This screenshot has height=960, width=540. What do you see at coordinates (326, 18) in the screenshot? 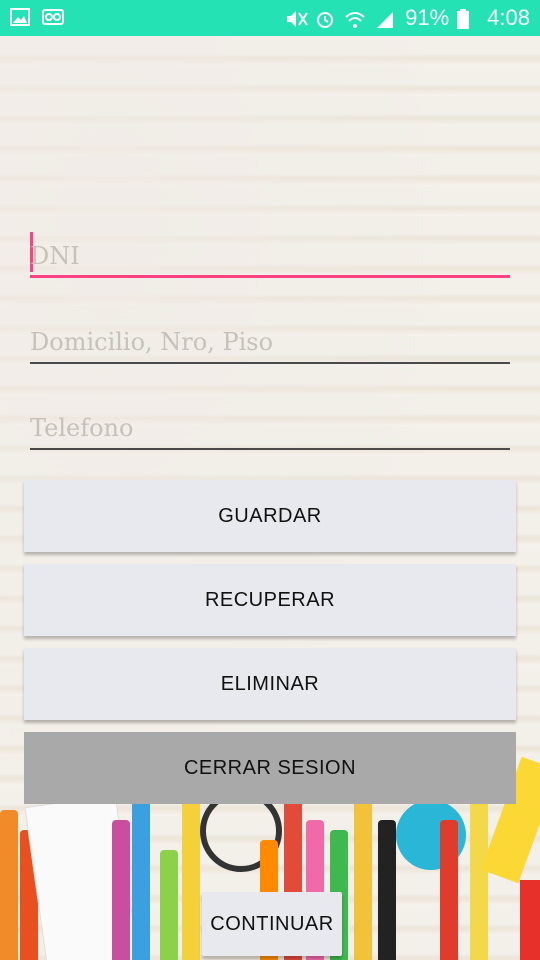
I see `alarm-icon` at bounding box center [326, 18].